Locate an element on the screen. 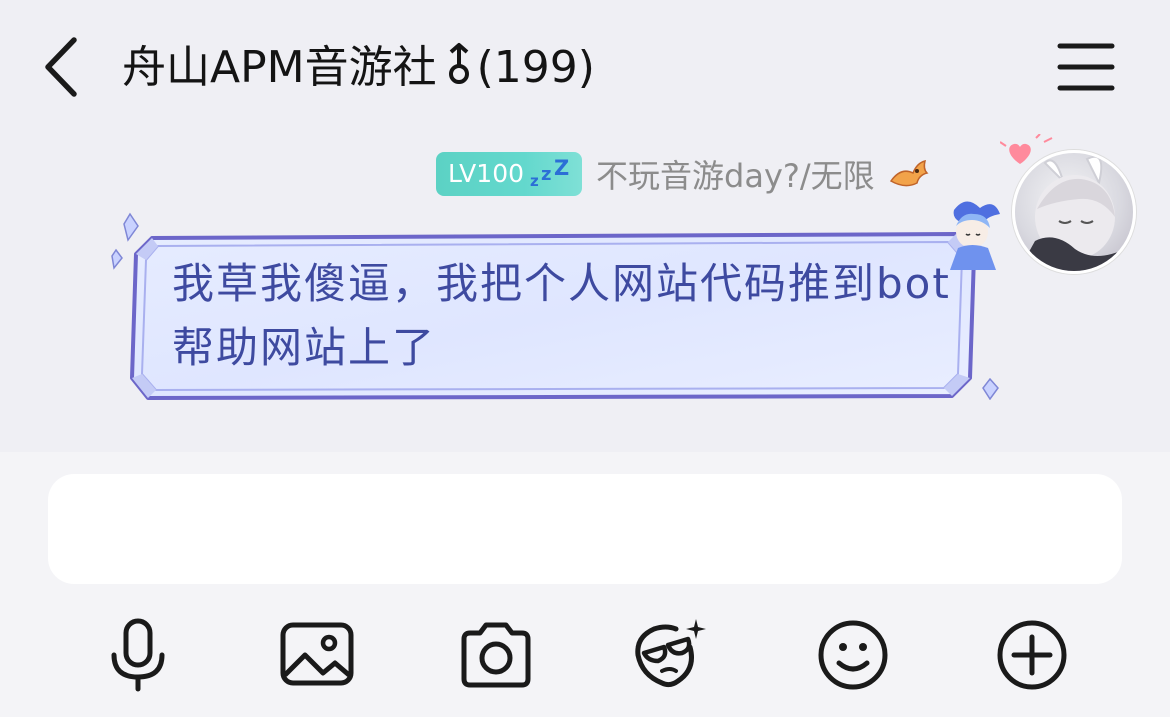 This screenshot has width=1170, height=717. emoji-icon is located at coordinates (853, 655).